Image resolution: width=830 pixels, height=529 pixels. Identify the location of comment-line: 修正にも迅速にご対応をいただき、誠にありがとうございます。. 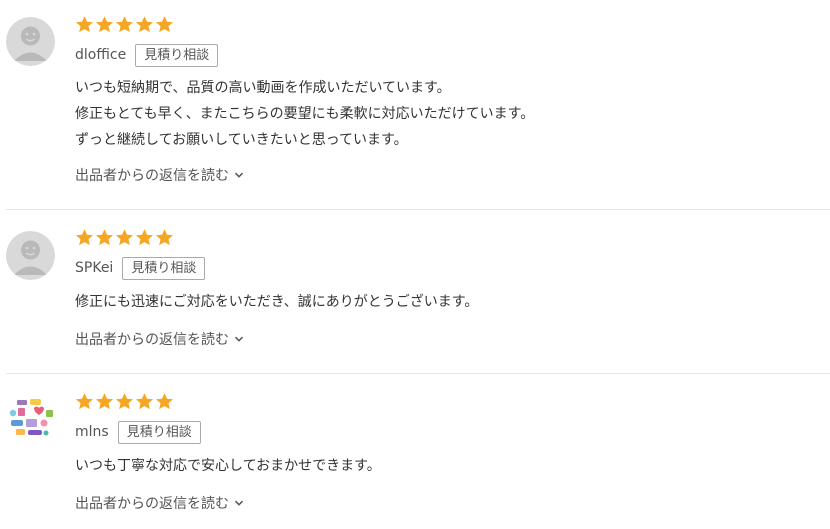
(277, 302).